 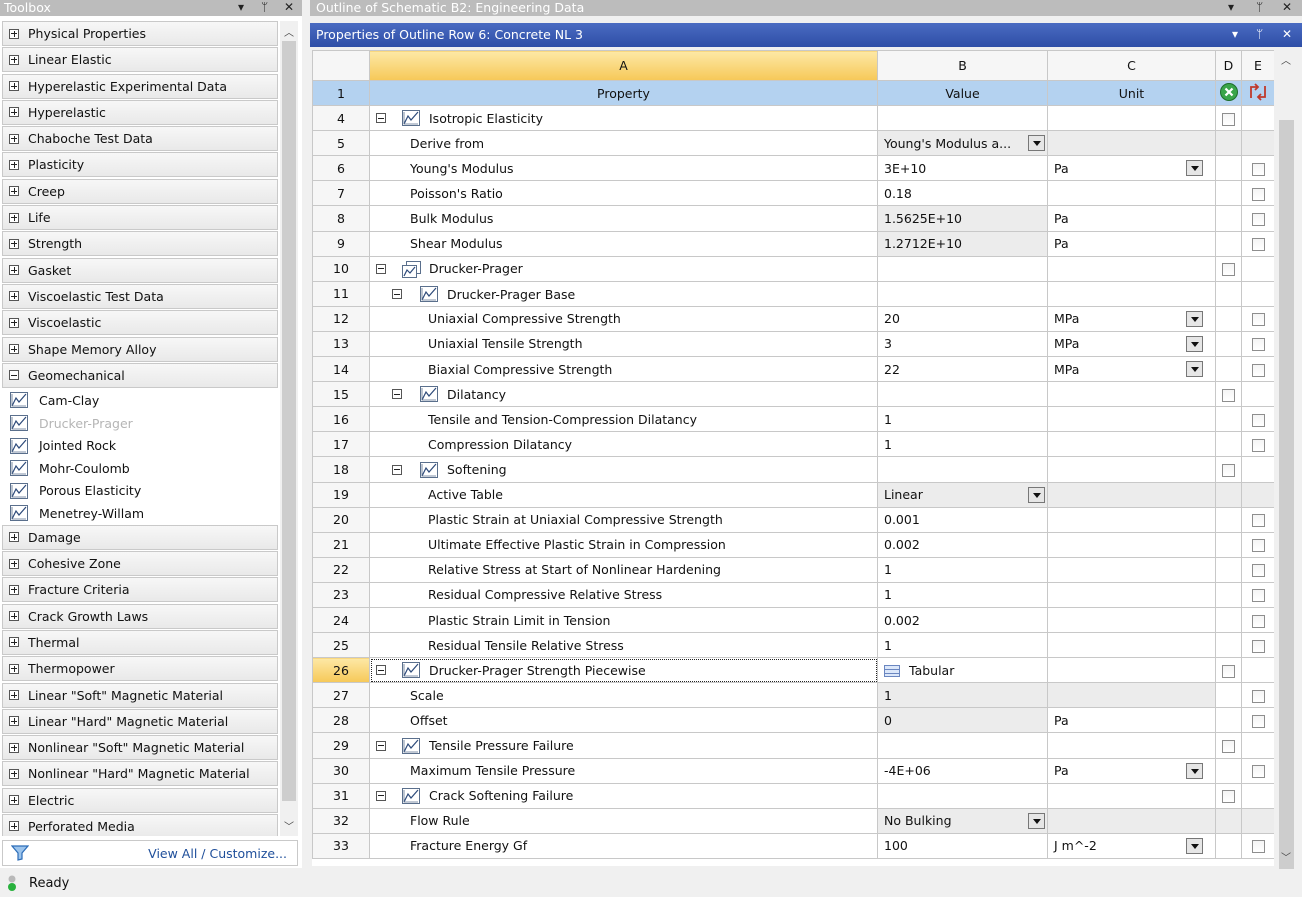 I want to click on toolbox-item-menetrey-willam: Menetrey-Willam, so click(x=140, y=513).